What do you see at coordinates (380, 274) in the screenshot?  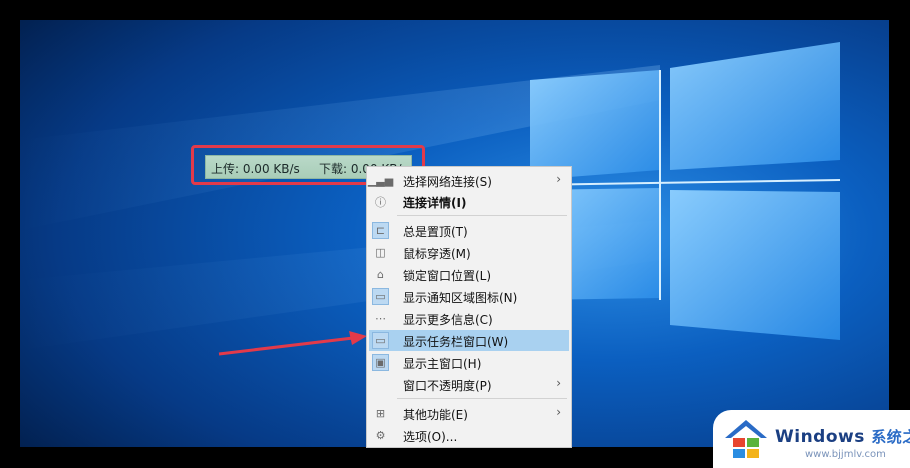 I see `lock-icon: ⌂` at bounding box center [380, 274].